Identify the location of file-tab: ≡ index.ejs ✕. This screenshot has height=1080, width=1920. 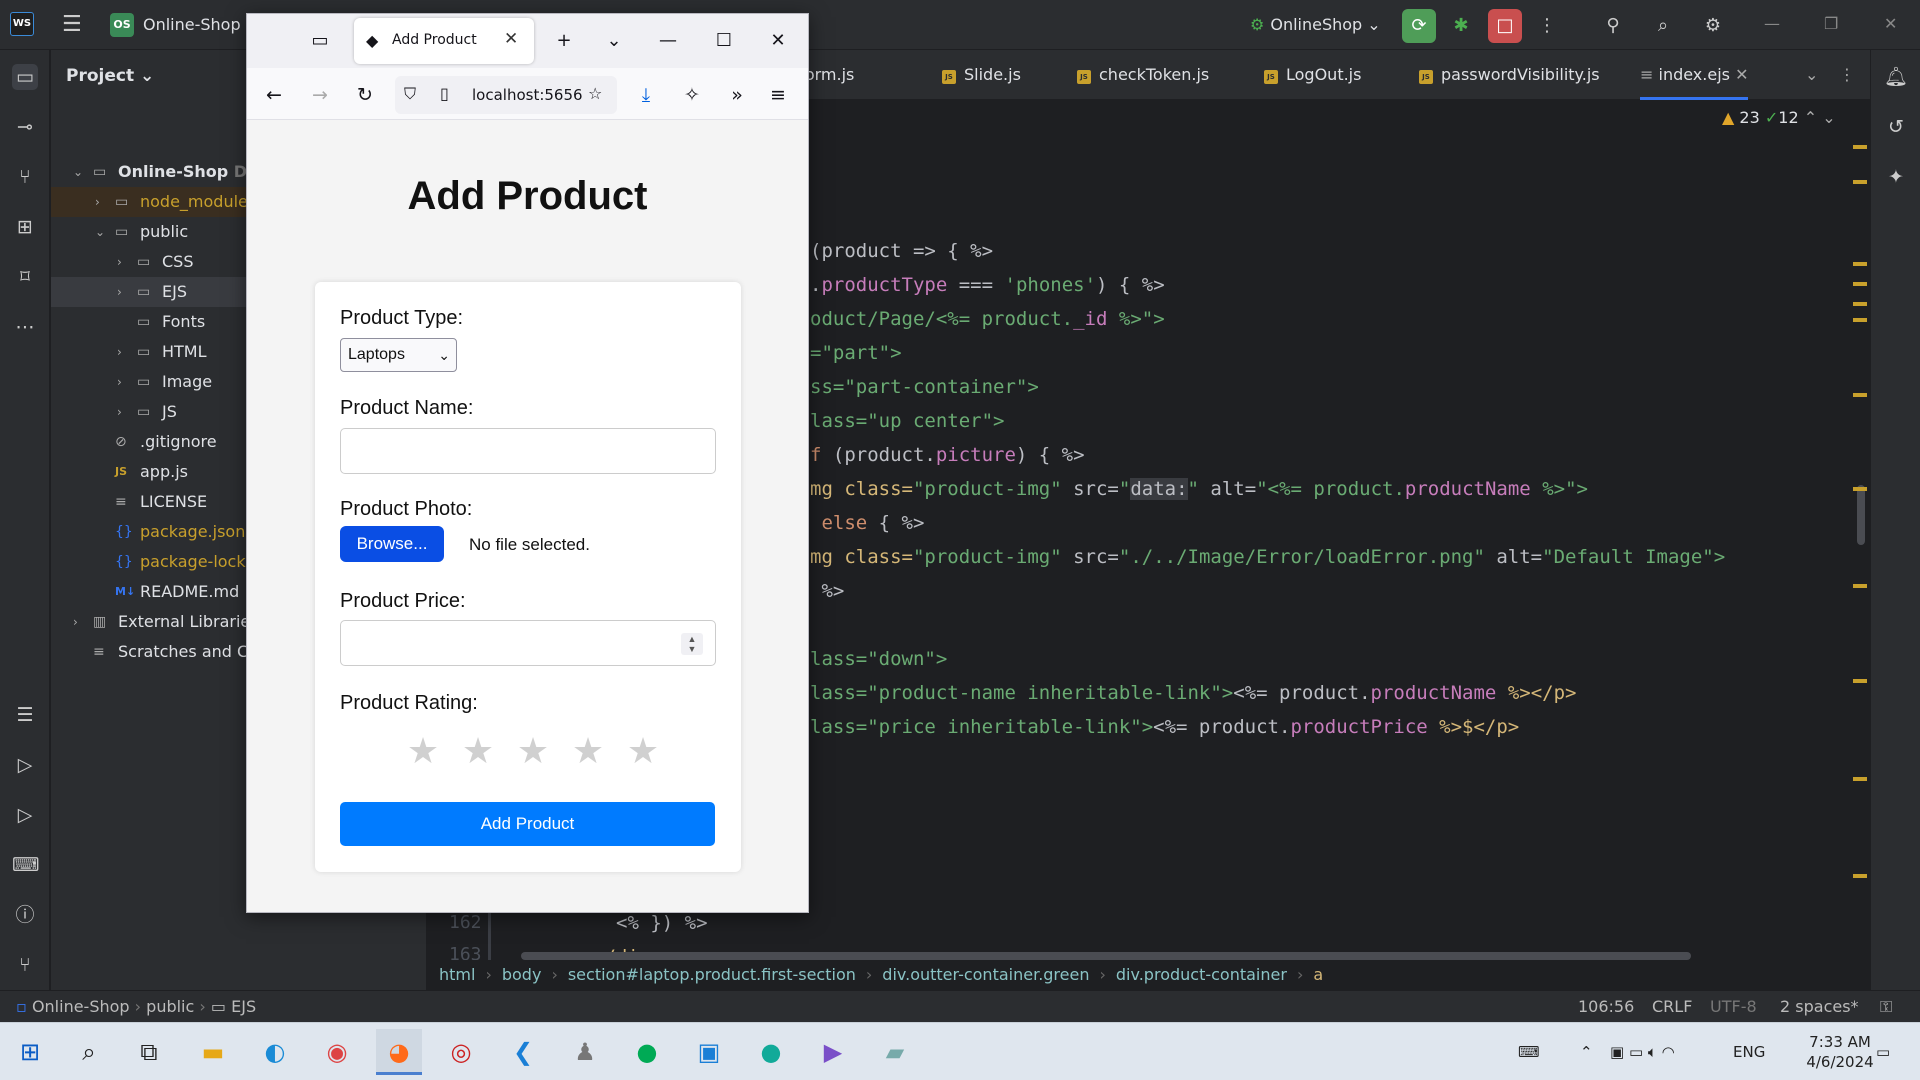
(1694, 75).